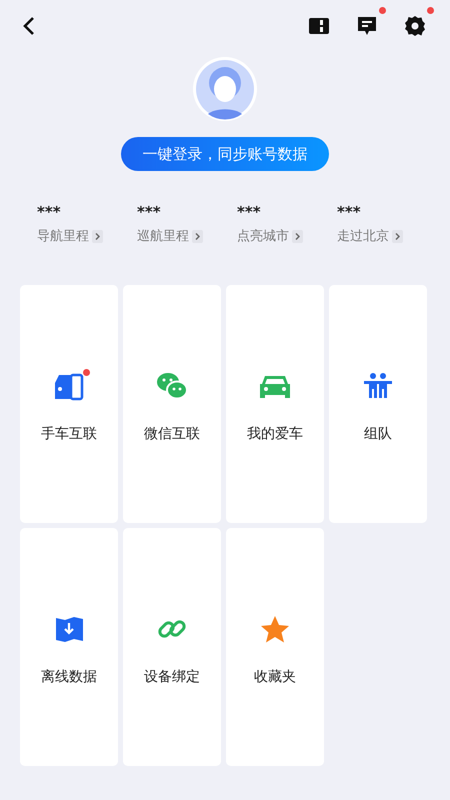 The image size is (450, 800). What do you see at coordinates (275, 404) in the screenshot?
I see `feature-tile: 我的爱车` at bounding box center [275, 404].